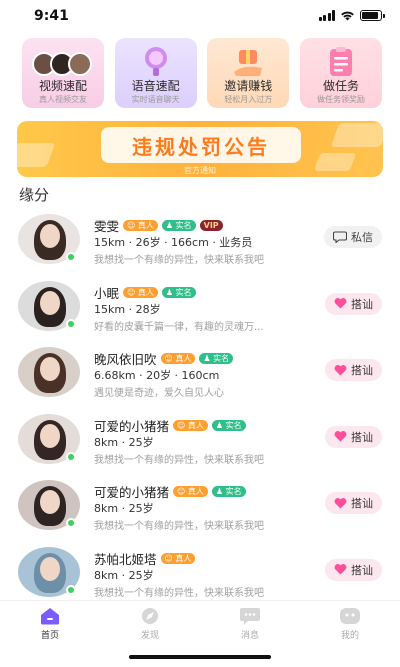  What do you see at coordinates (49, 372) in the screenshot?
I see `avatar` at bounding box center [49, 372].